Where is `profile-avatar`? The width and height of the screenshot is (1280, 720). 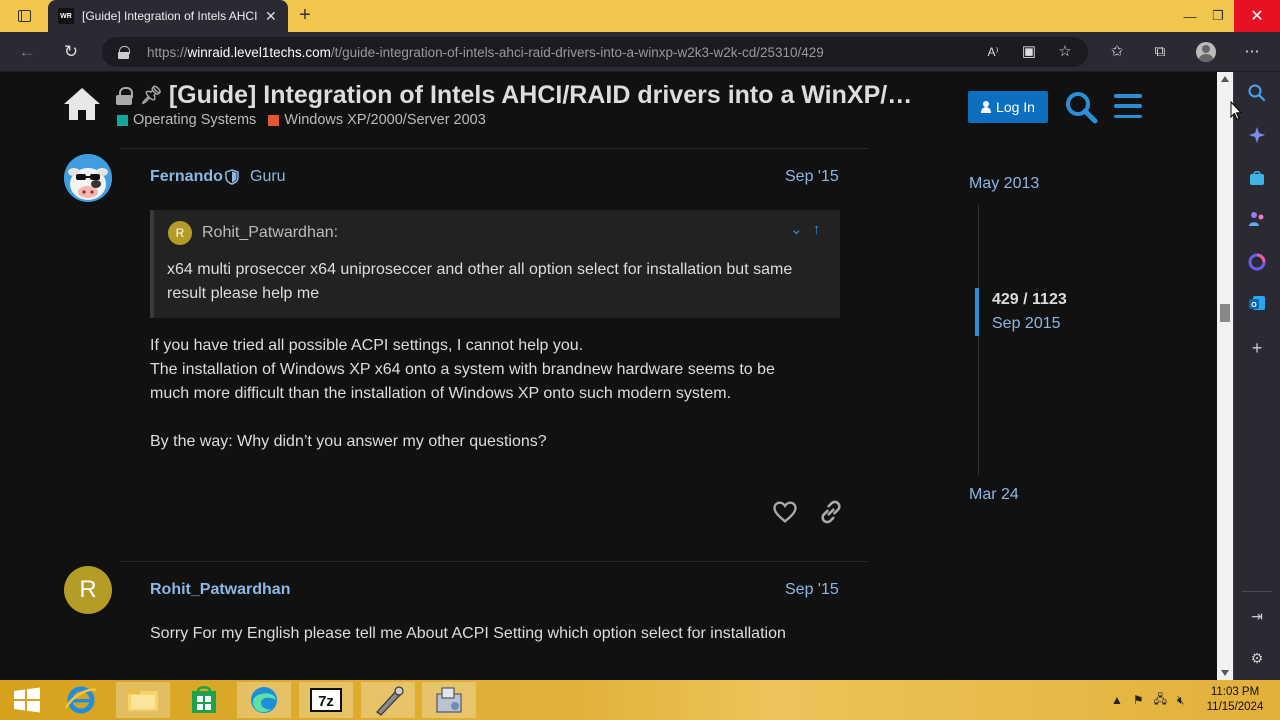
profile-avatar is located at coordinates (1206, 52).